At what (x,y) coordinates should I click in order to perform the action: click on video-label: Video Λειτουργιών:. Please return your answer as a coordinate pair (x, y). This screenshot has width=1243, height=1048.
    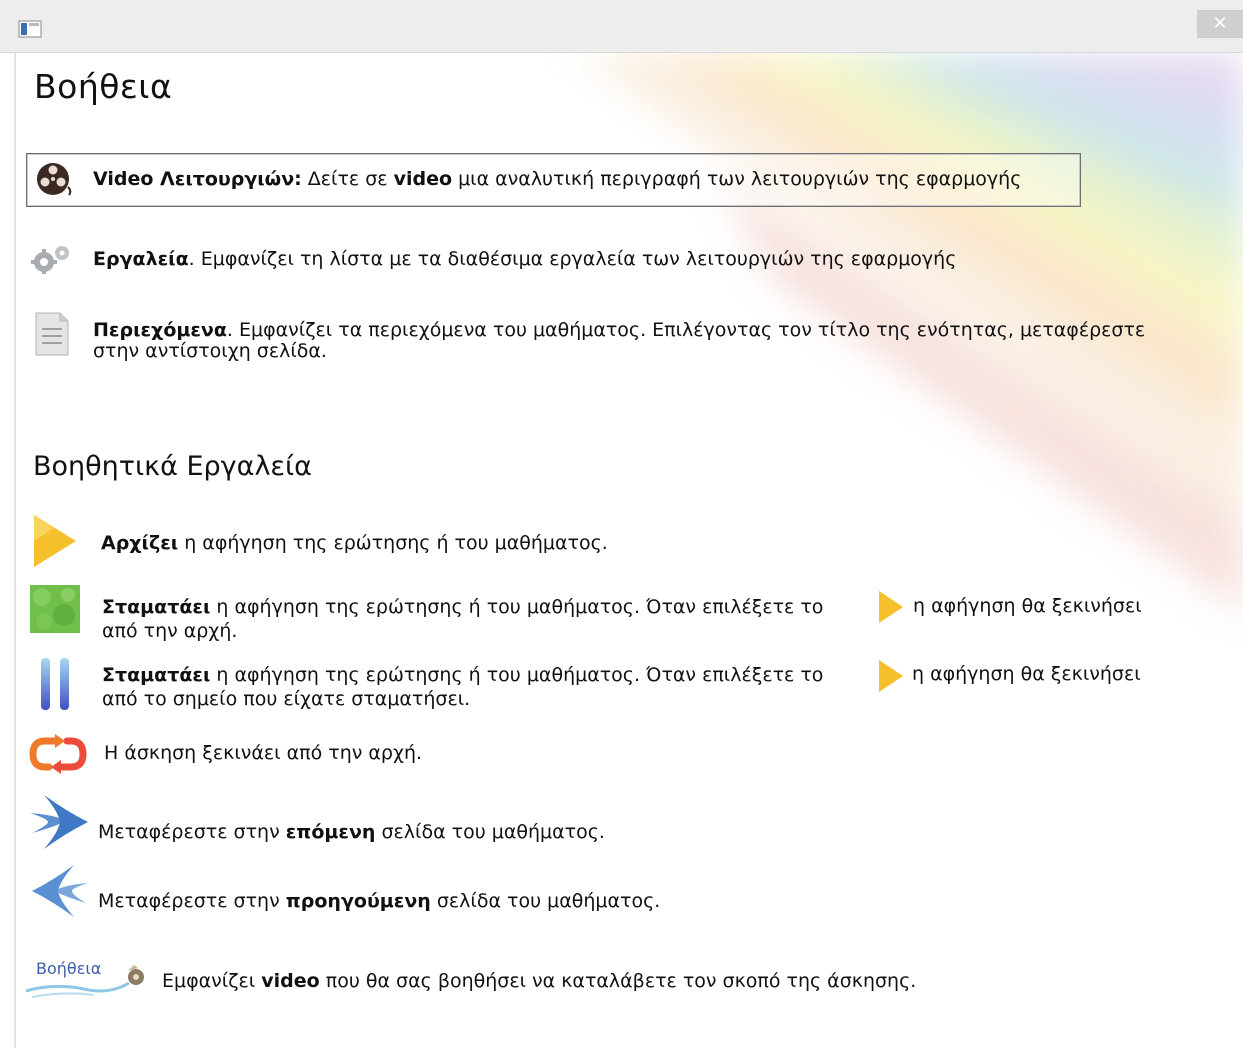
    Looking at the image, I should click on (197, 179).